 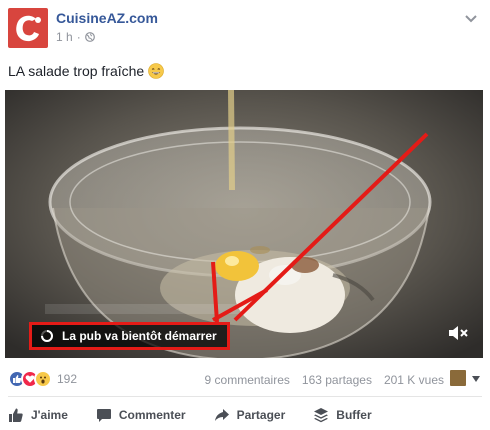 I want to click on globe-icon, so click(x=89, y=37).